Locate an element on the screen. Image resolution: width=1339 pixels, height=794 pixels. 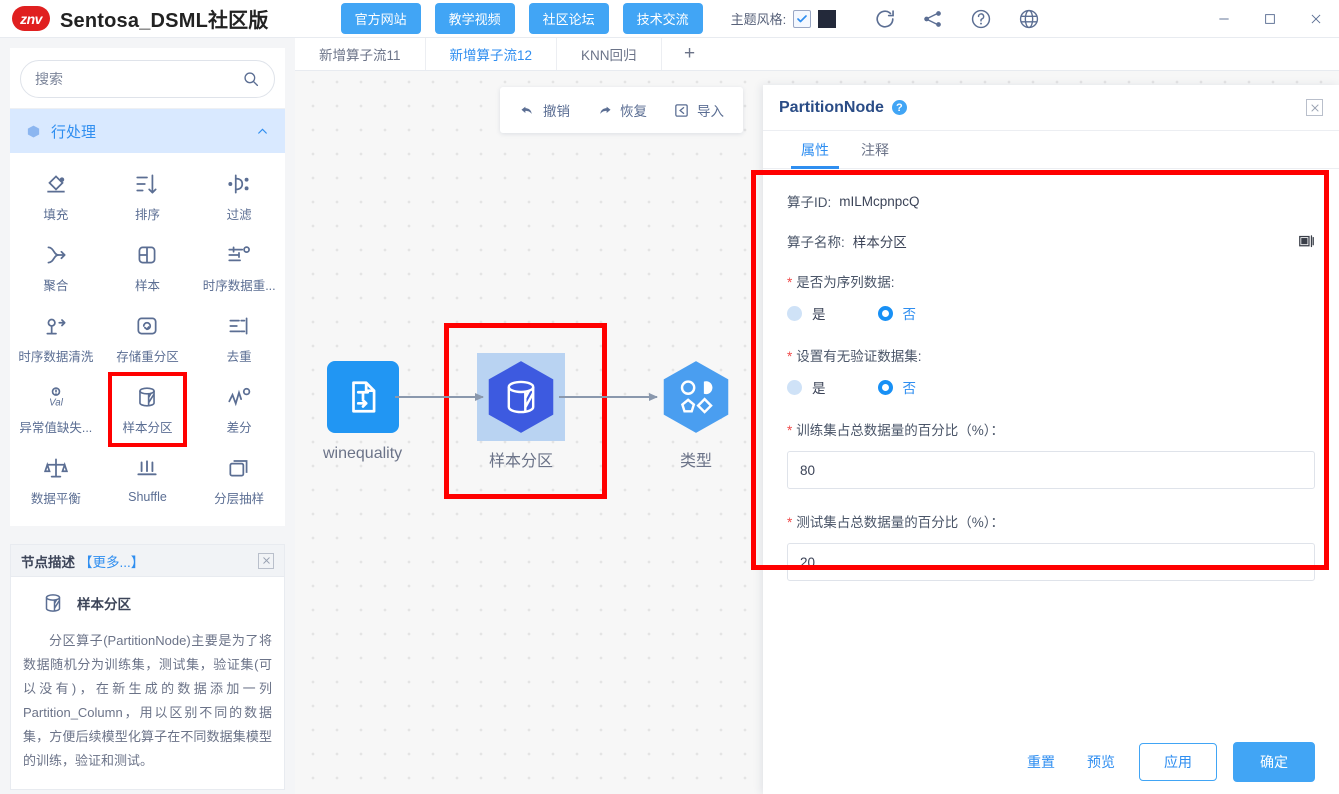
apply-button: 应用 is located at coordinates (1178, 762).